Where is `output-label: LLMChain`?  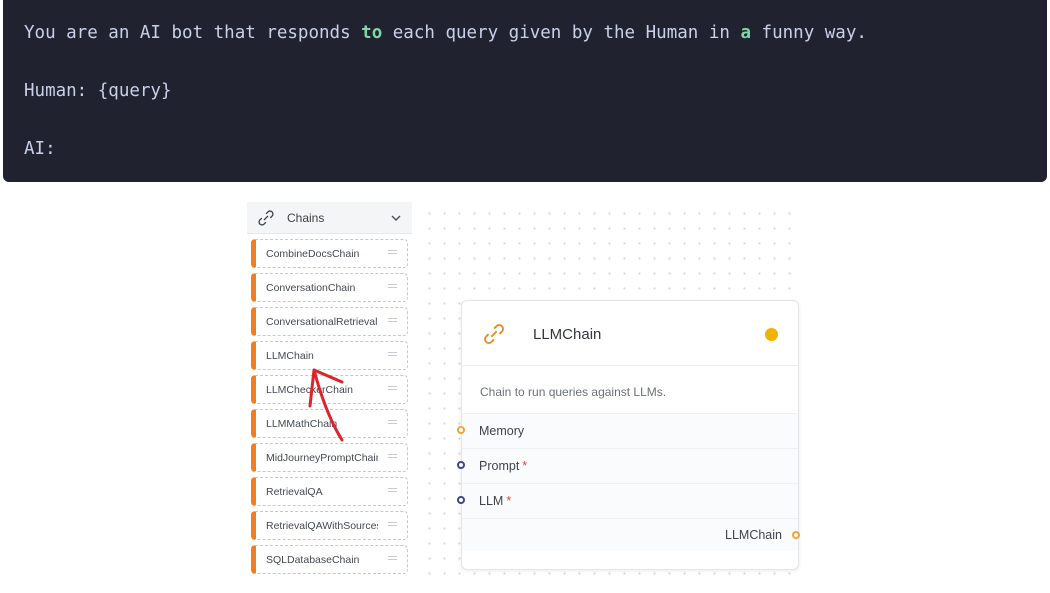
output-label: LLMChain is located at coordinates (753, 535).